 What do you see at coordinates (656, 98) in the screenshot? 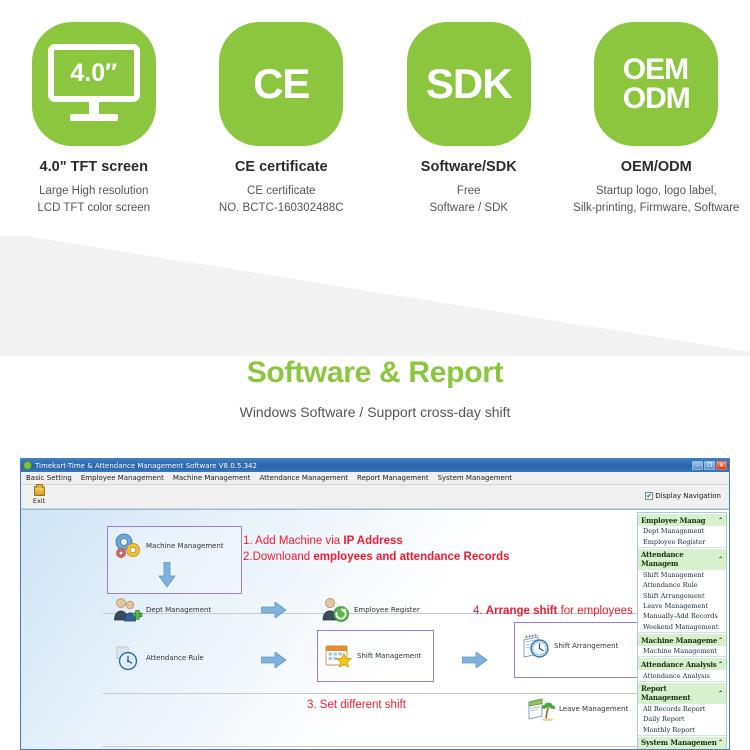
I see `oem-badge-line-2: ODM` at bounding box center [656, 98].